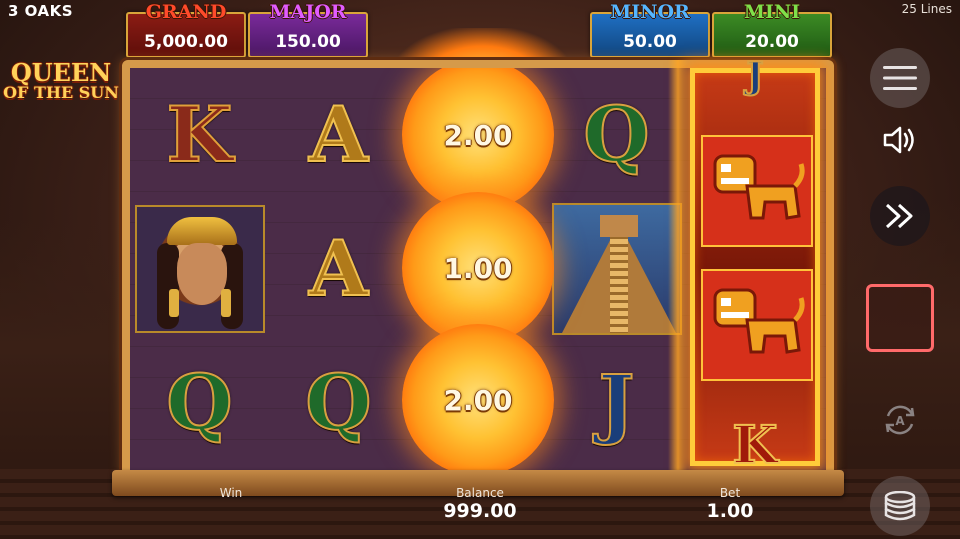  I want to click on spin-stop-button, so click(900, 318).